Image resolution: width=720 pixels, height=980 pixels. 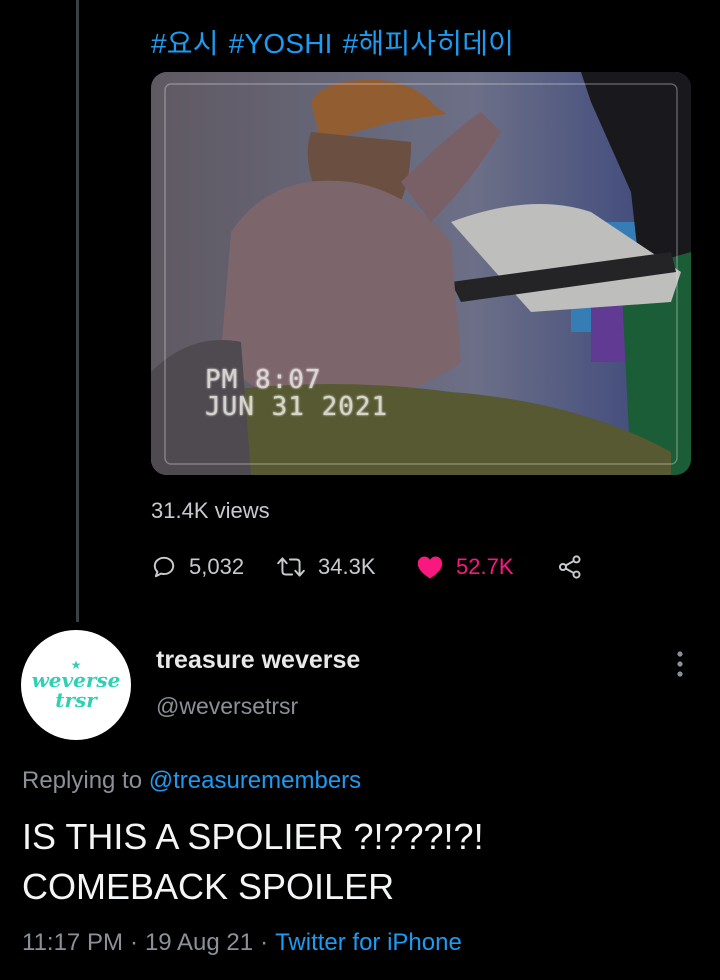 I want to click on replying-to-line: Replying to @treasuremembers, so click(x=191, y=781).